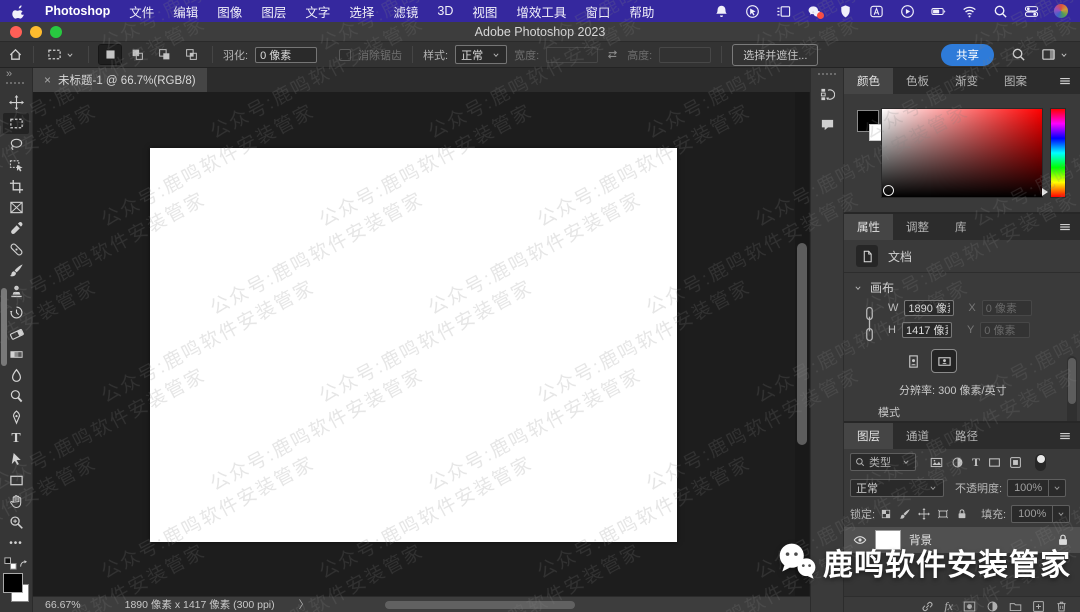 The height and width of the screenshot is (612, 1080). What do you see at coordinates (572, 54) in the screenshot?
I see `width-input` at bounding box center [572, 54].